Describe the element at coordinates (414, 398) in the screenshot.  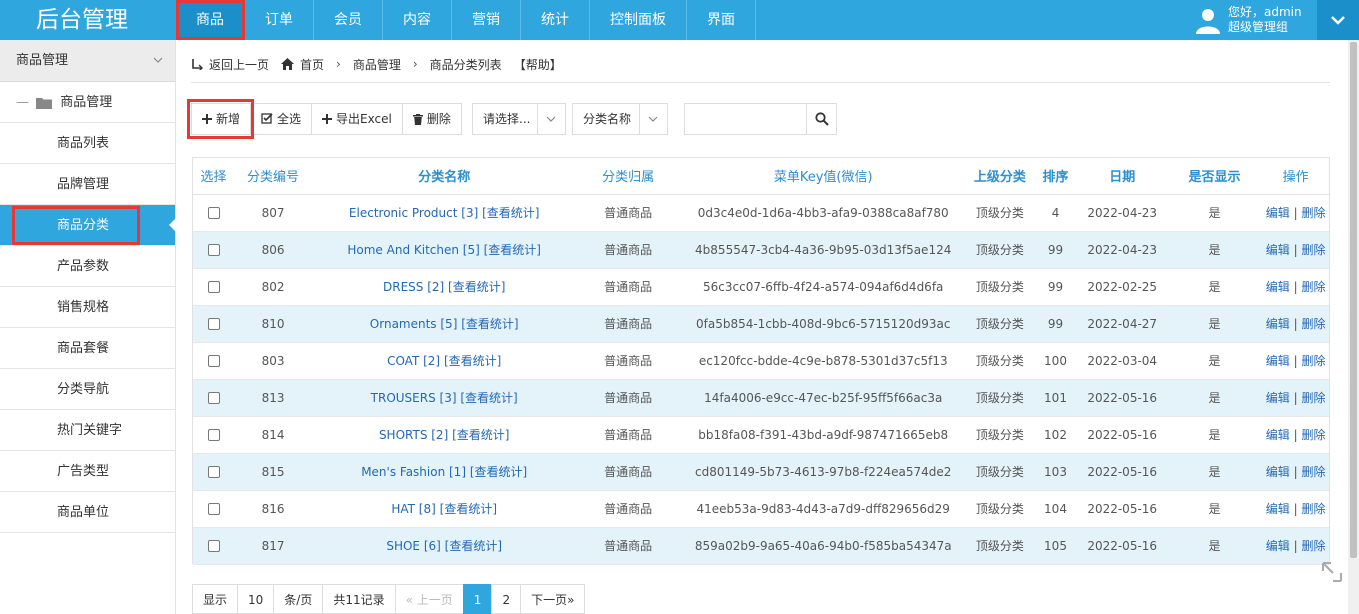
I see `category-name-link: TROUSERS [3]` at that location.